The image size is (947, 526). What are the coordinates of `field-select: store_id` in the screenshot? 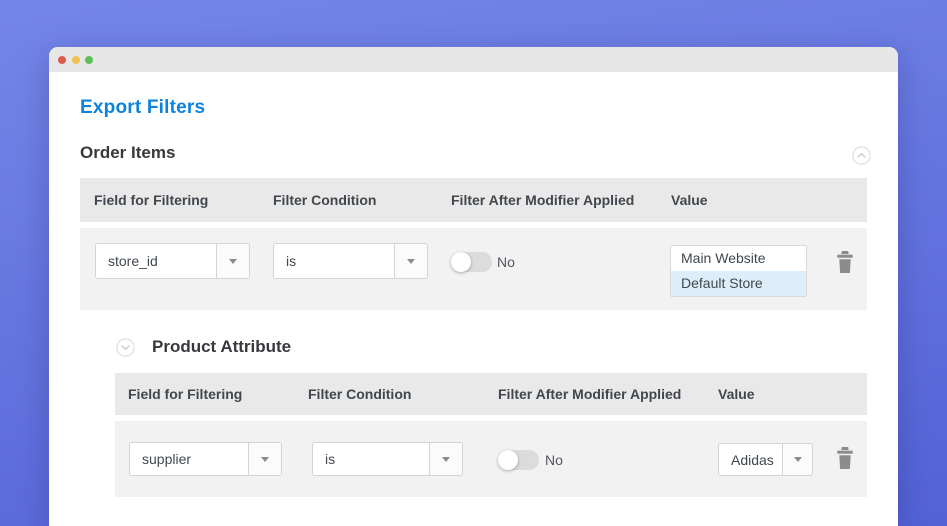 It's located at (172, 261).